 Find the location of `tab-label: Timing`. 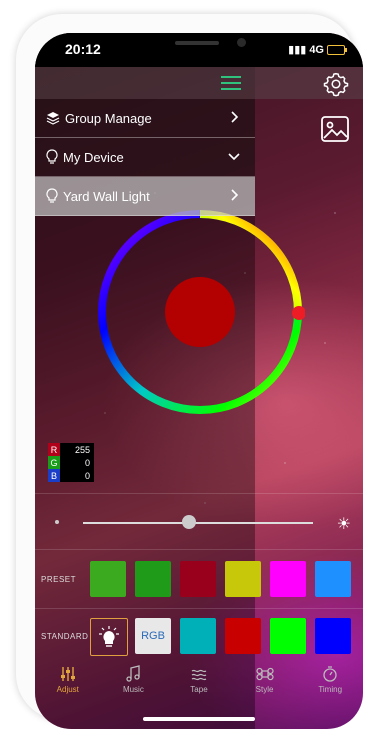

tab-label: Timing is located at coordinates (330, 689).